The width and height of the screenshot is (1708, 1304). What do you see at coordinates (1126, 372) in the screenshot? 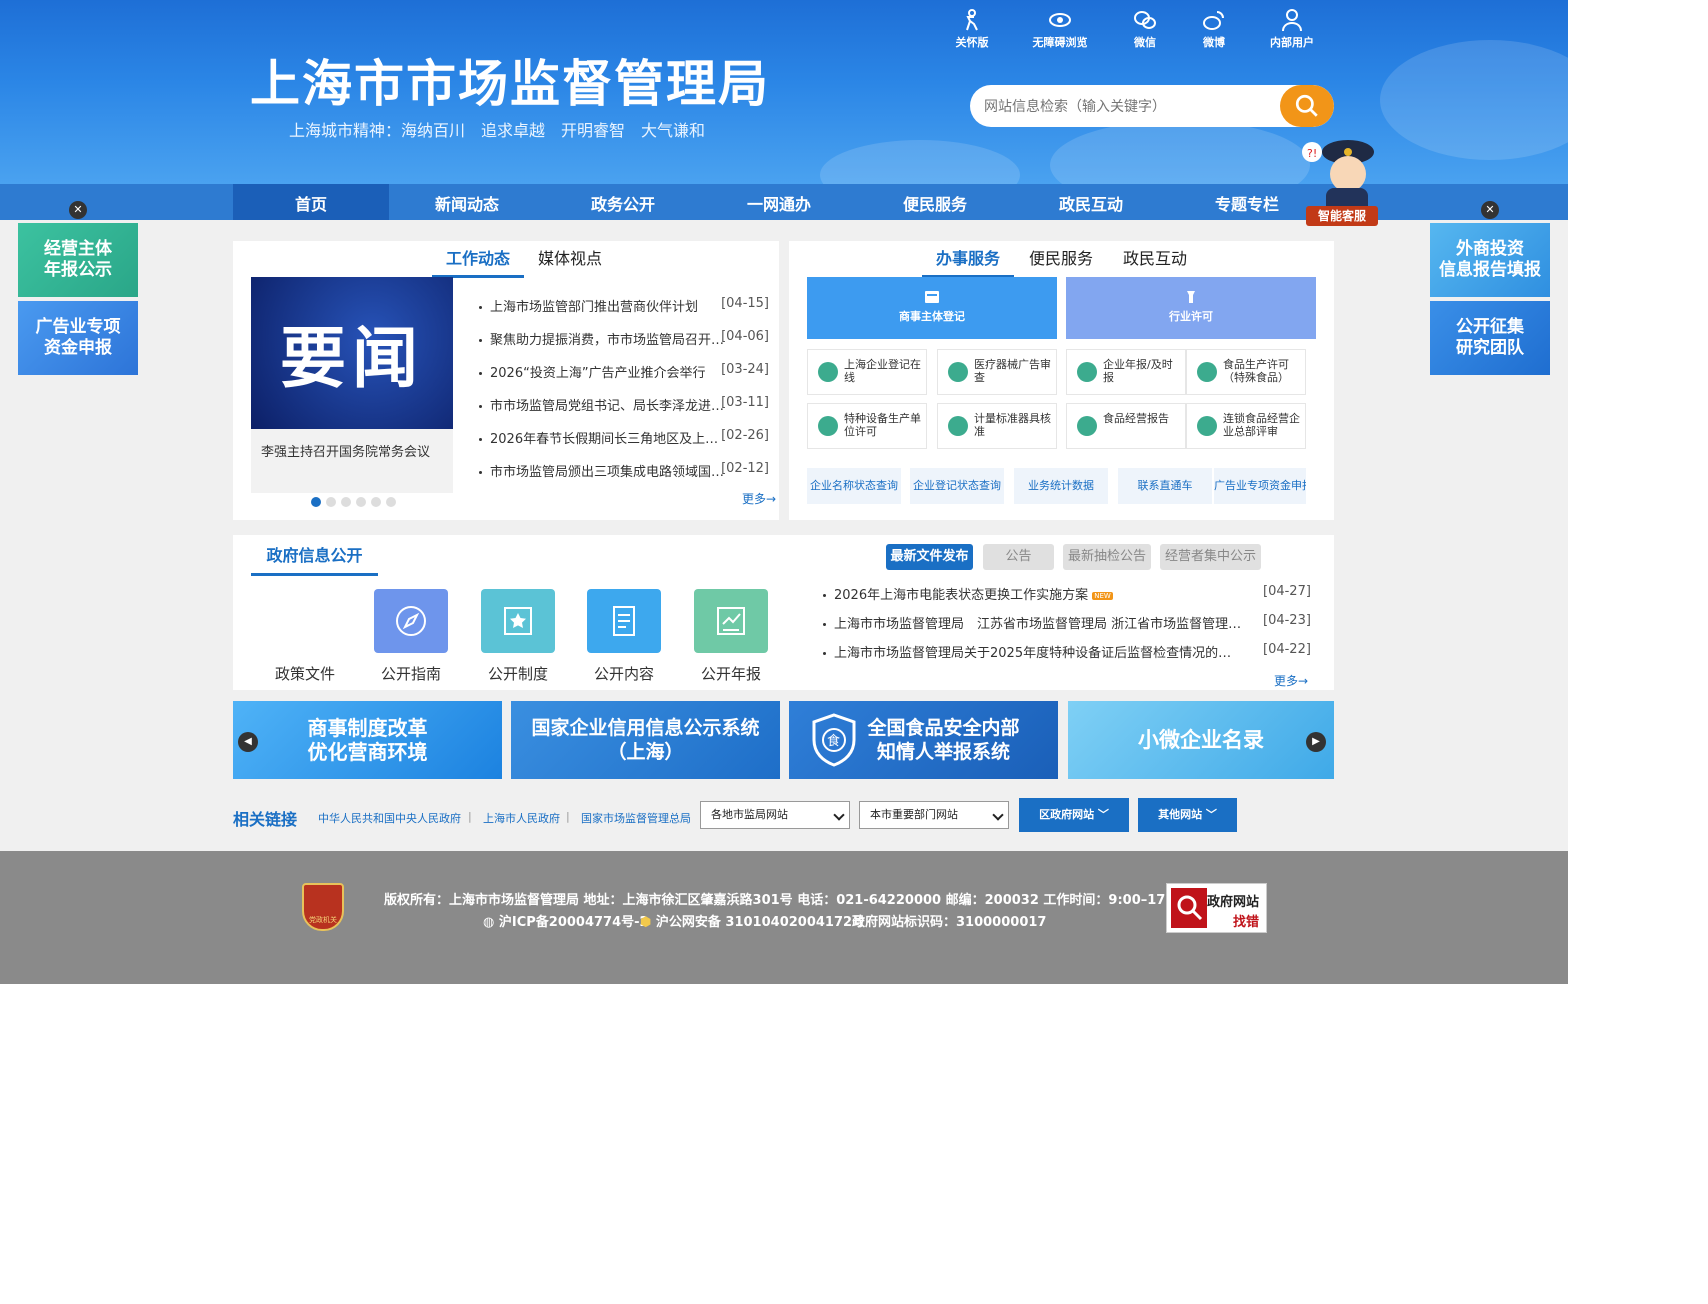
I see `service-item: 企业年报/及时报` at bounding box center [1126, 372].